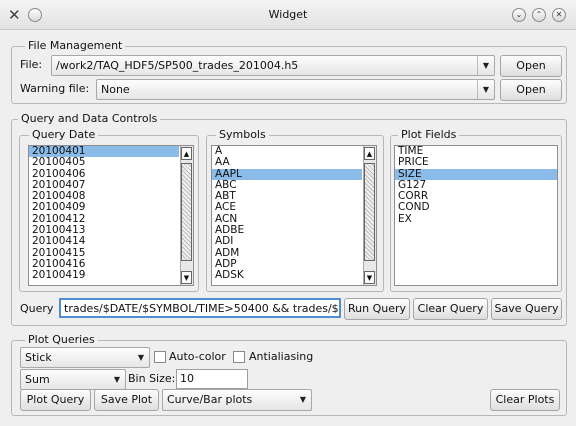  What do you see at coordinates (476, 207) in the screenshot?
I see `plot-field-item: COND` at bounding box center [476, 207].